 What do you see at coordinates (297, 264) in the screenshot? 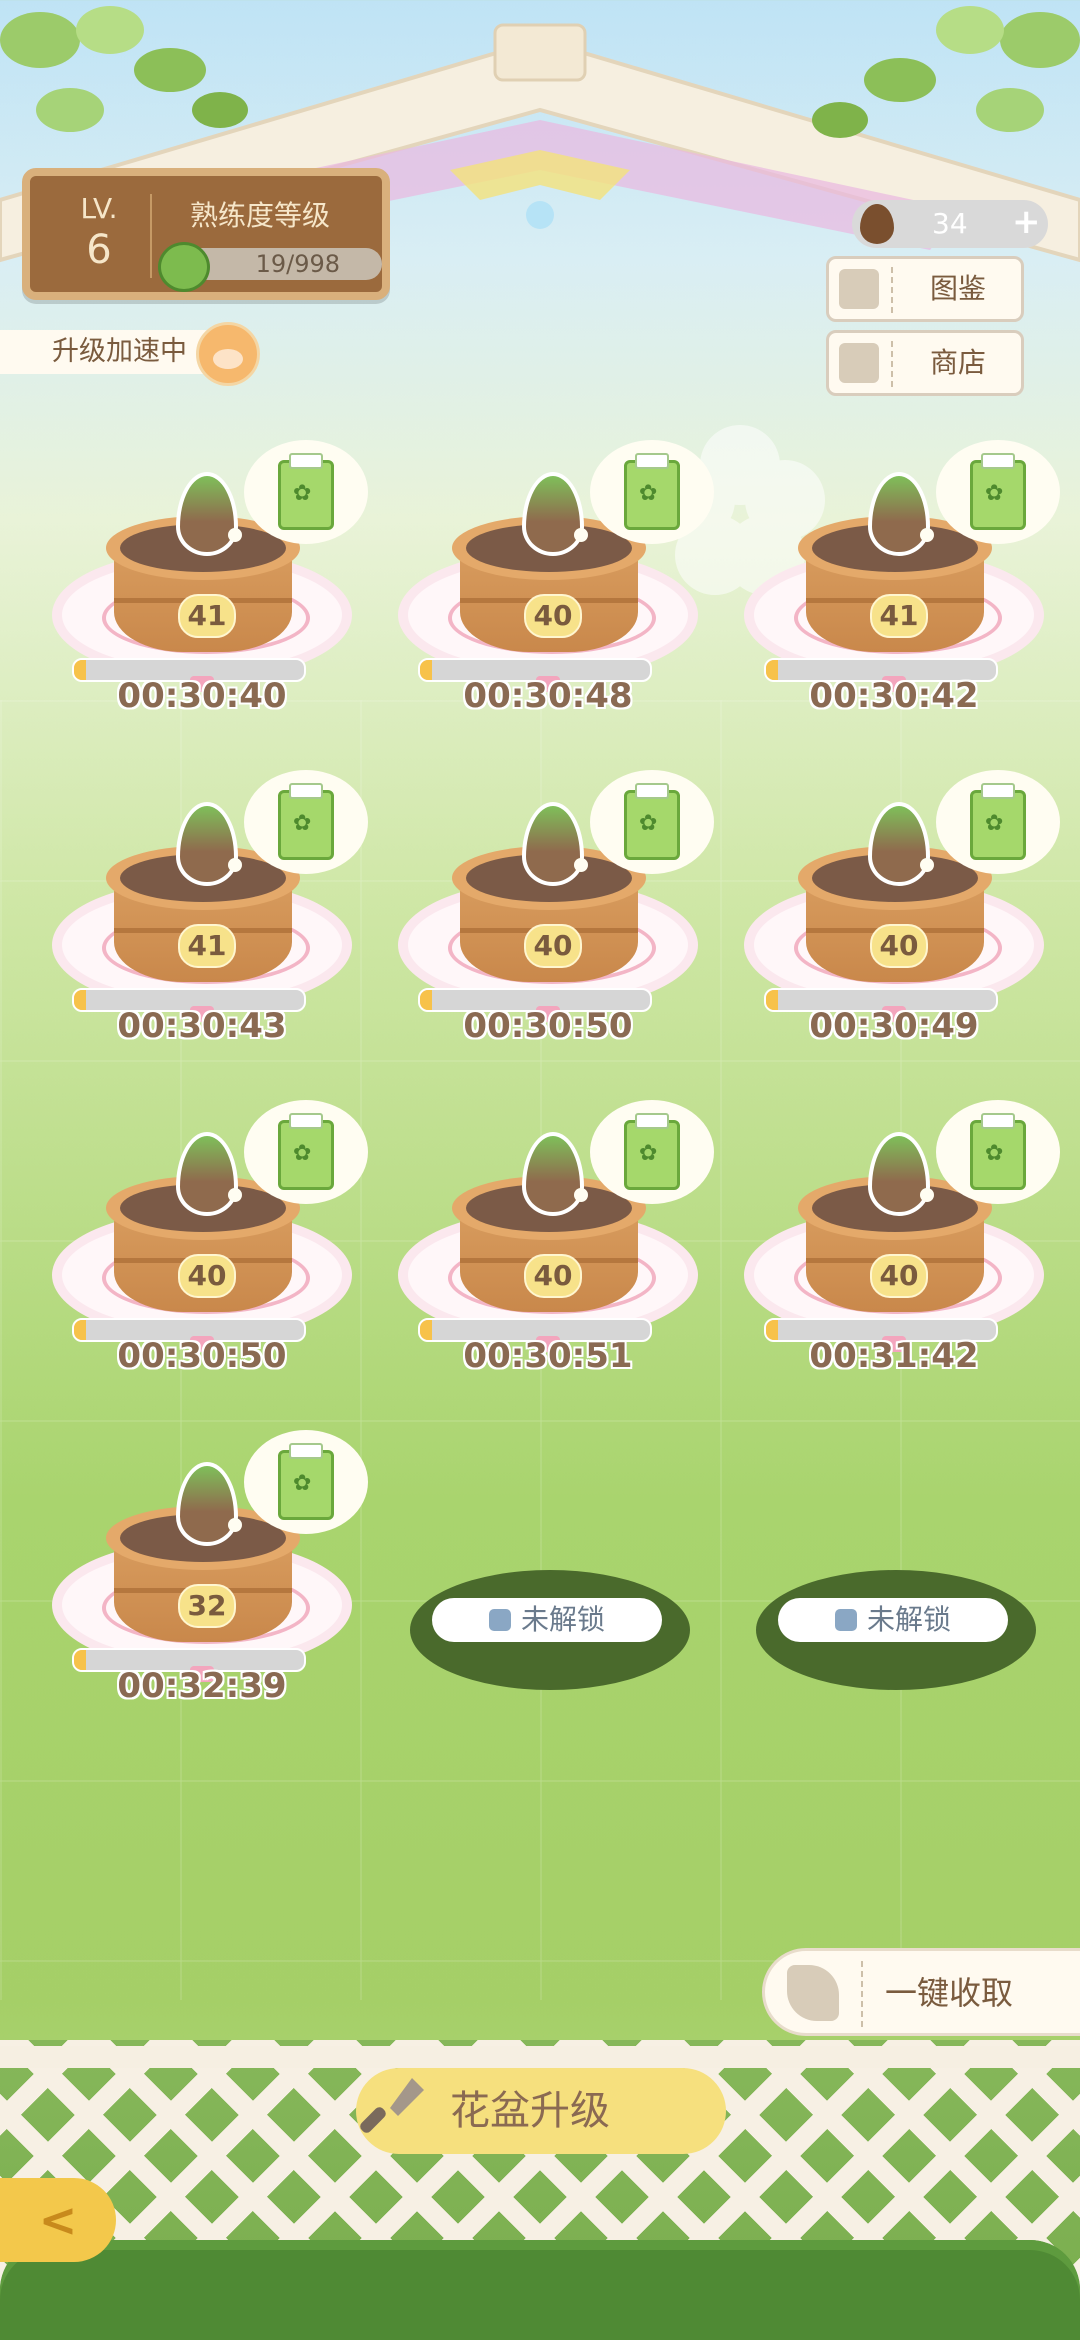
I see `proficiency-progress-text: 19/998` at bounding box center [297, 264].